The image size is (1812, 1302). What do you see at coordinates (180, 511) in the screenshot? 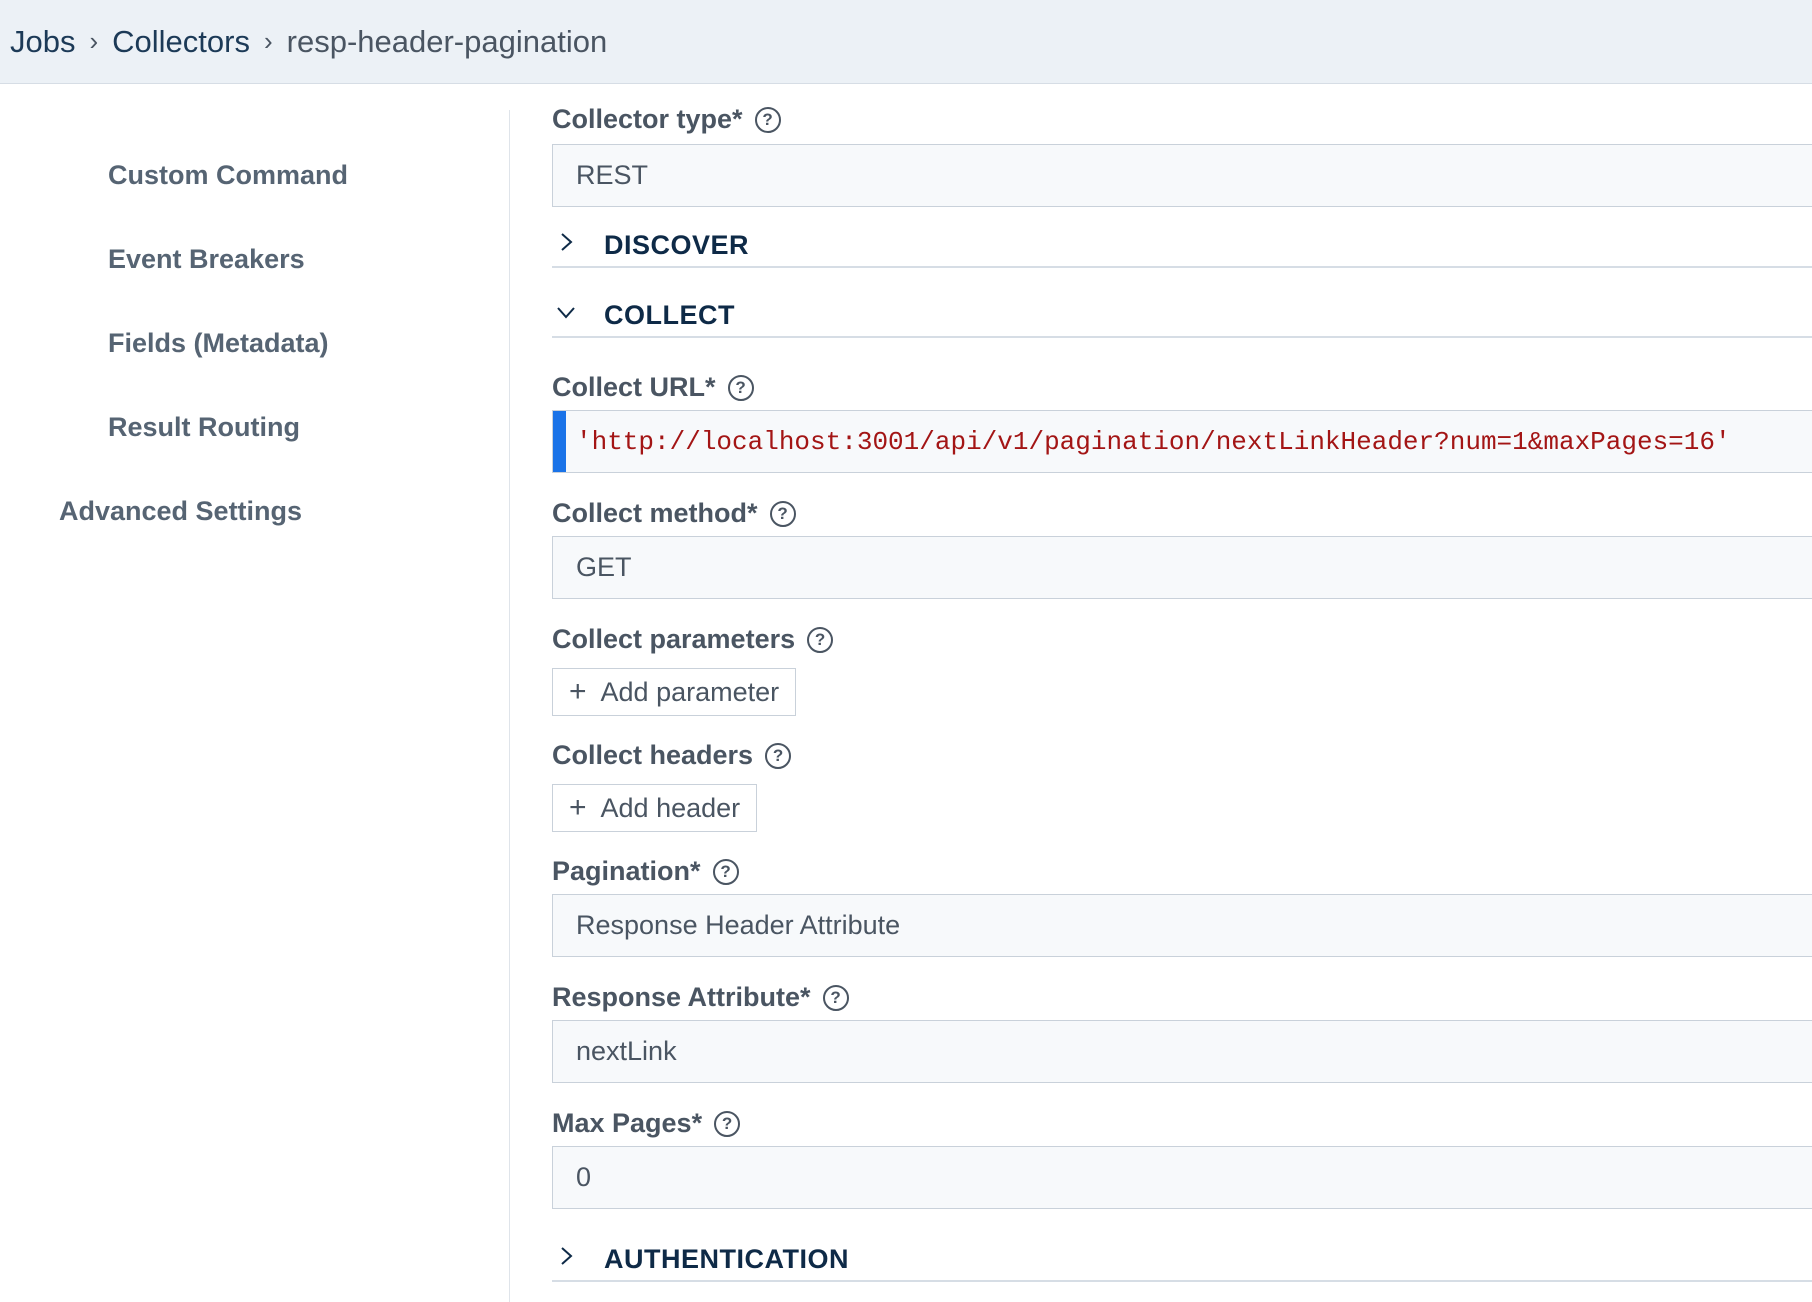
I see `sidebar-item-advanced-settings: Advanced Settings` at bounding box center [180, 511].